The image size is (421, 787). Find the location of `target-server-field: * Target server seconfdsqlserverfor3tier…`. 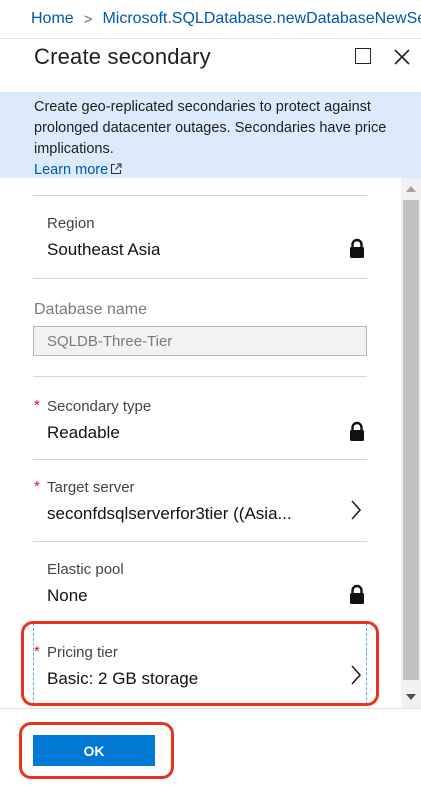

target-server-field: * Target server seconfdsqlserverfor3tier… is located at coordinates (200, 500).